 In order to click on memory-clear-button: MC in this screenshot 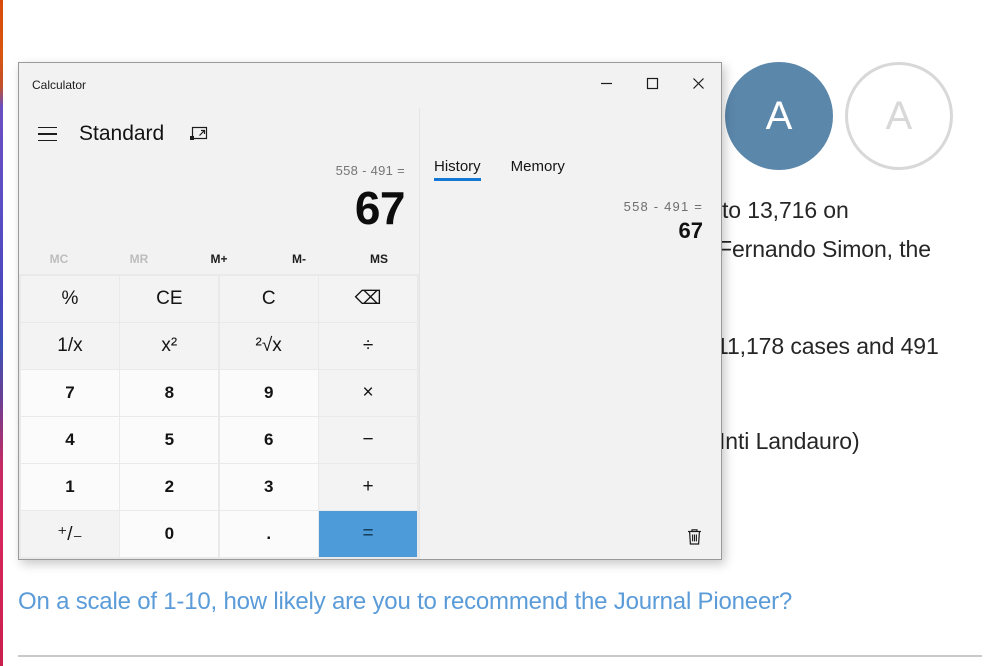, I will do `click(59, 259)`.